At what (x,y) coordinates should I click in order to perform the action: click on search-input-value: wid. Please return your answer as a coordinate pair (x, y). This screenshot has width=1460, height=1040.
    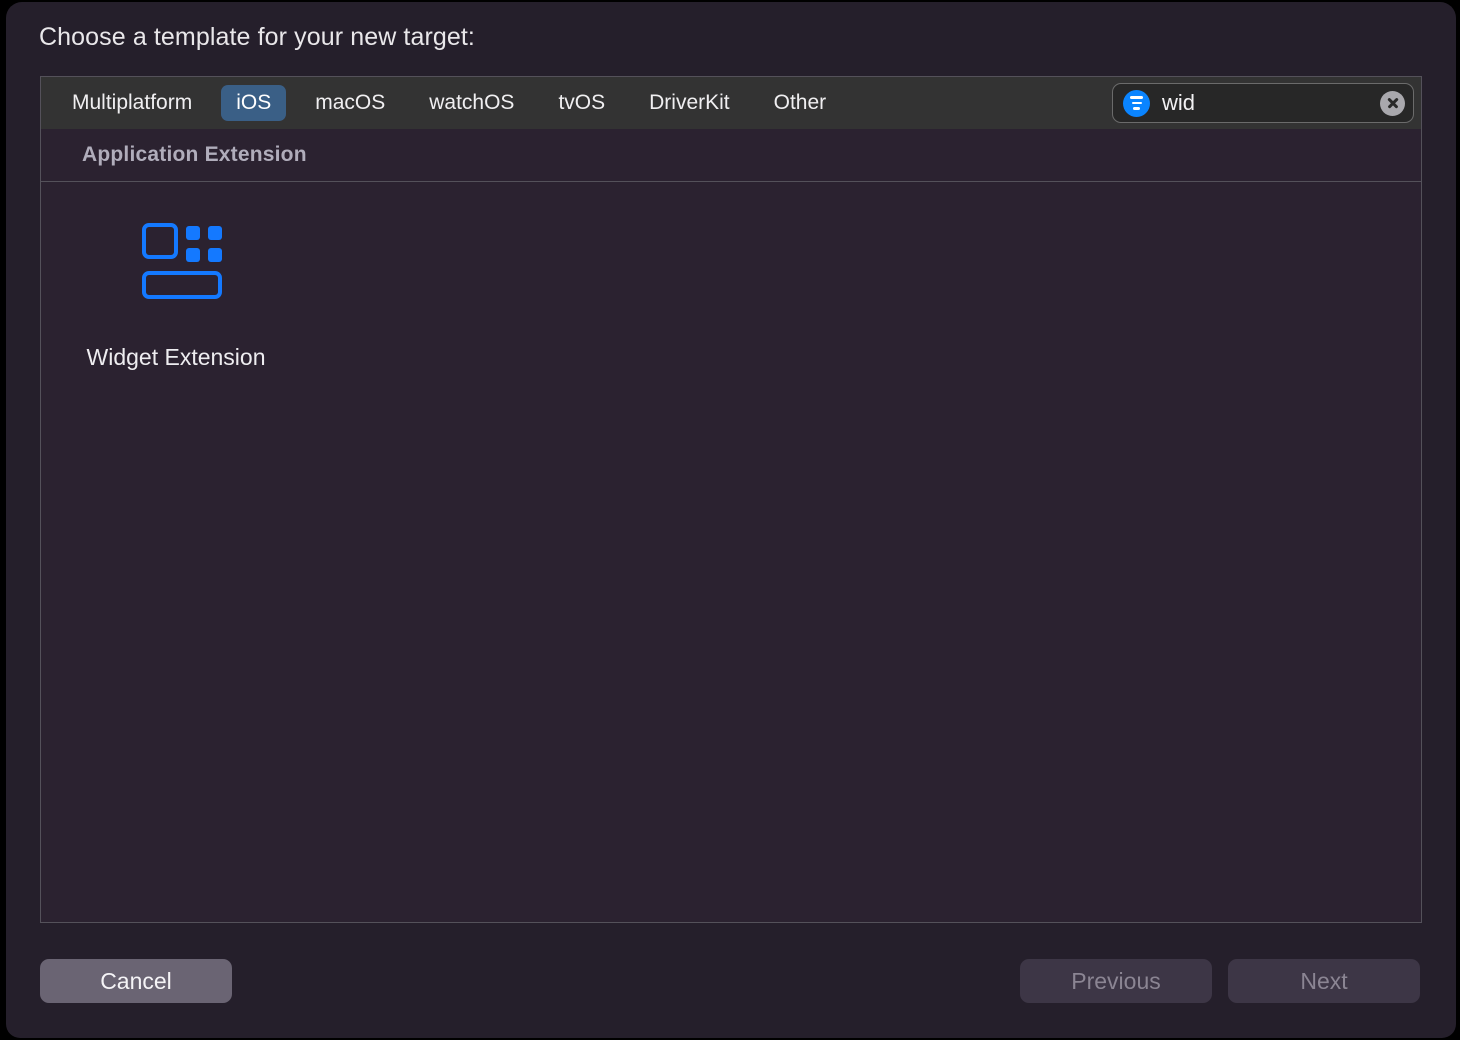
    Looking at the image, I should click on (1179, 102).